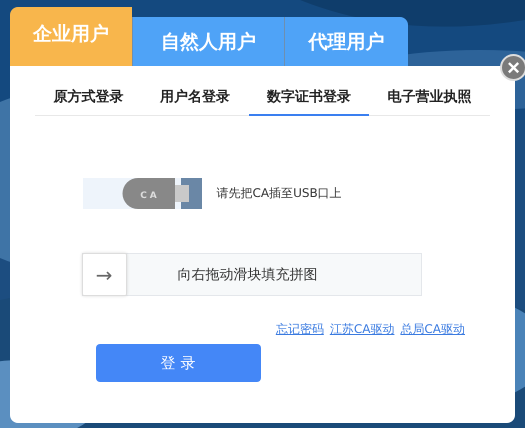 This screenshot has width=525, height=428. What do you see at coordinates (309, 98) in the screenshot?
I see `login-method-tab: 数字证书登录` at bounding box center [309, 98].